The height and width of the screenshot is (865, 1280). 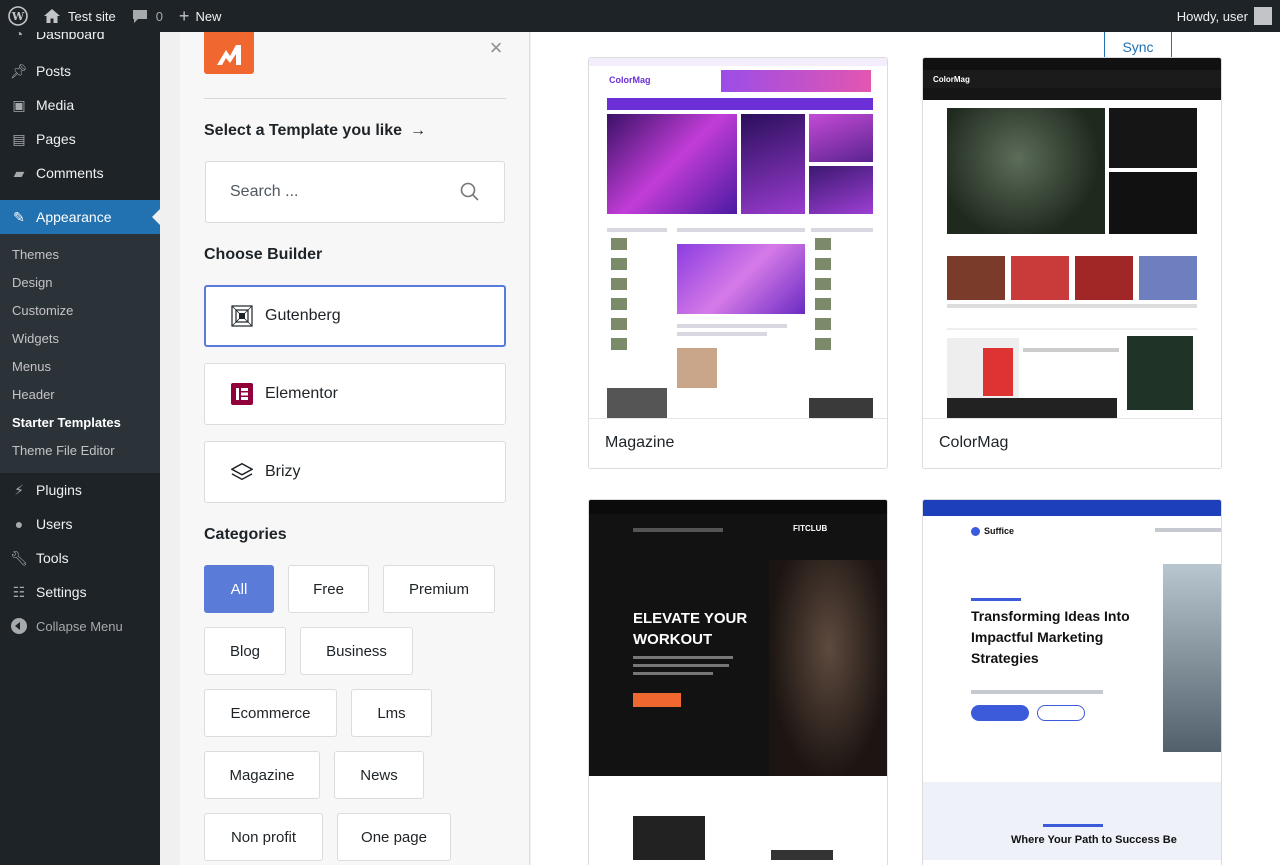 I want to click on site-name: Test site, so click(x=92, y=16).